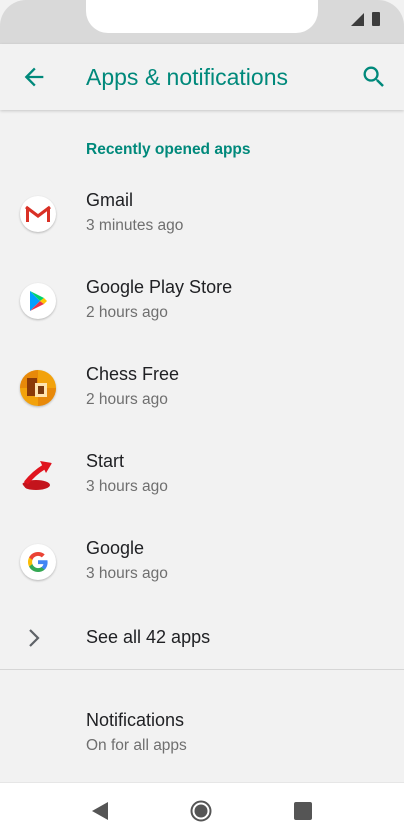 Image resolution: width=404 pixels, height=840 pixels. Describe the element at coordinates (34, 638) in the screenshot. I see `chevron-right-icon` at that location.